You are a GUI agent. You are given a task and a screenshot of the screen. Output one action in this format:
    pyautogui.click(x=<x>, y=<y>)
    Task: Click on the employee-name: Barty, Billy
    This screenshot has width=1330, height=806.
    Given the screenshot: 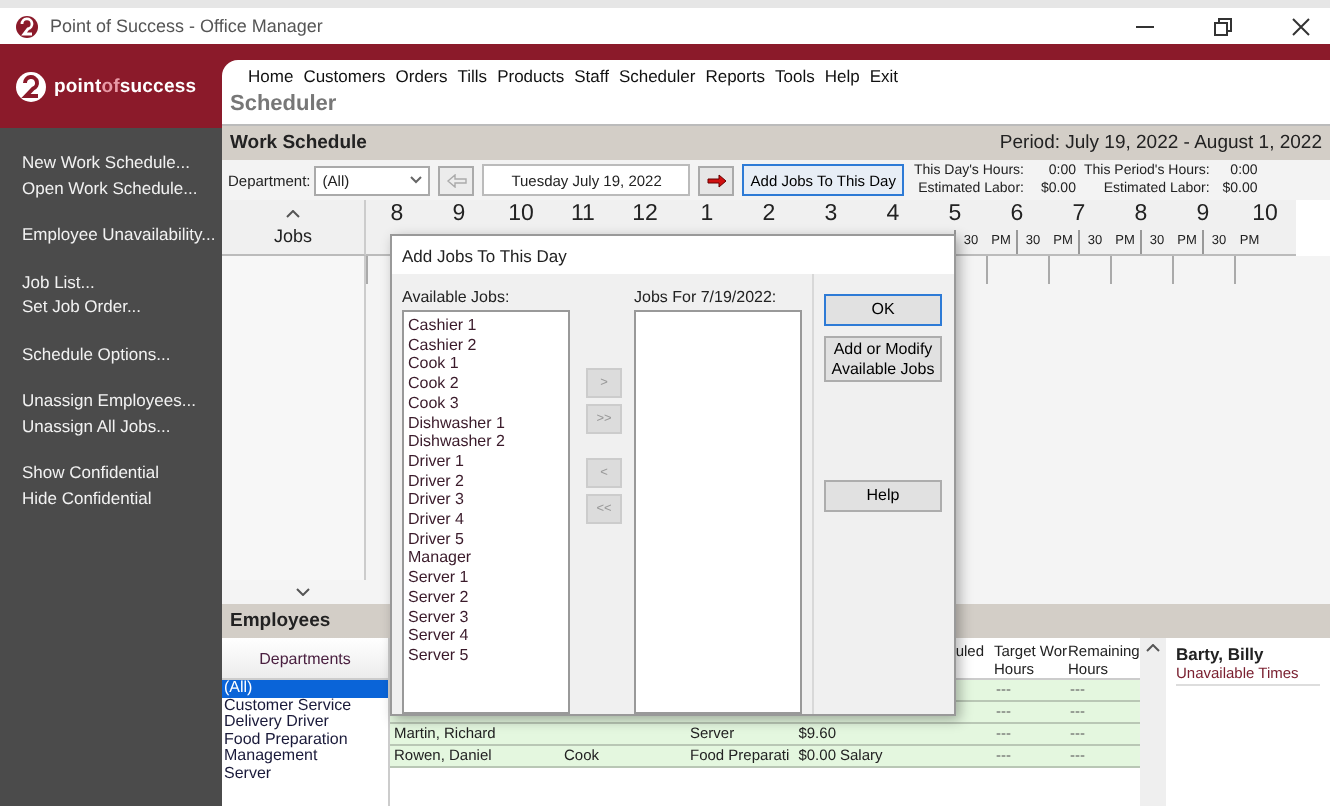 What is the action you would take?
    pyautogui.click(x=1221, y=654)
    